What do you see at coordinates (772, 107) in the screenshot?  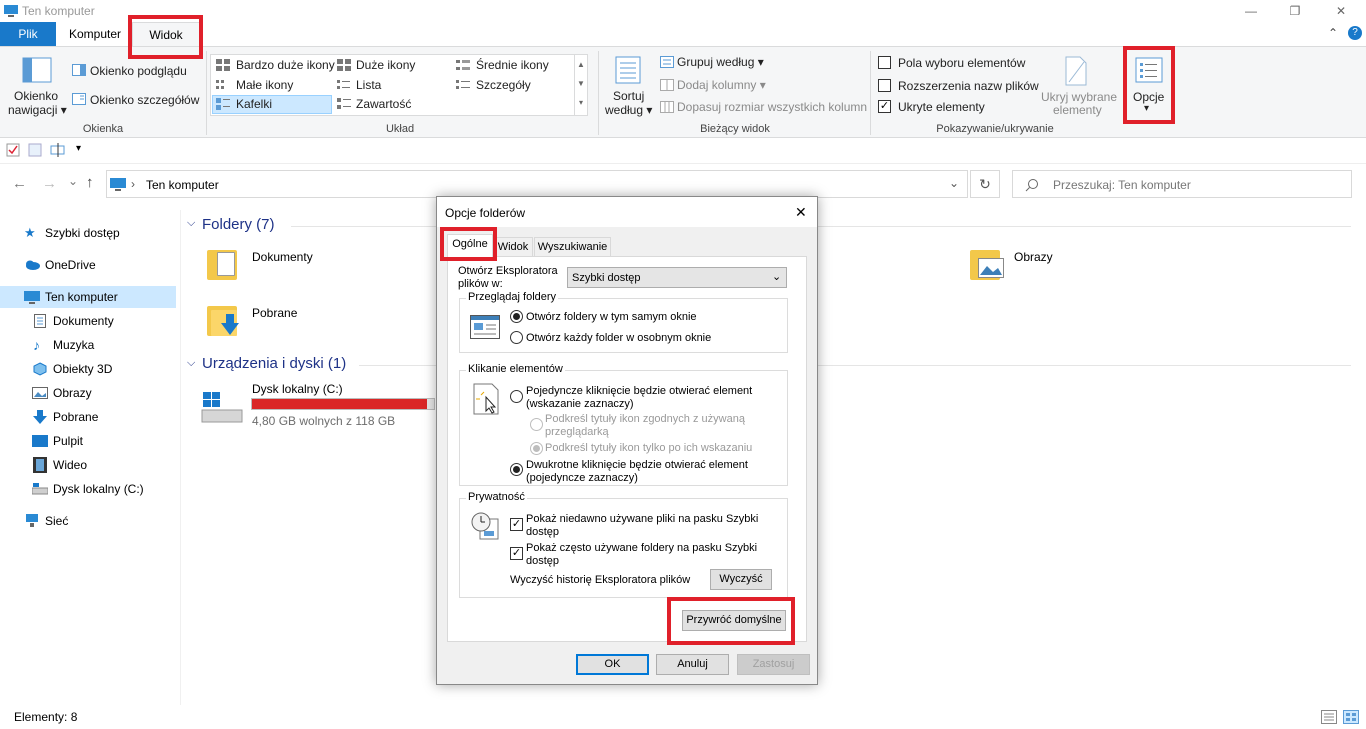 I see `fit-columns-button: Dopasuj rozmiar wszystkich kolumn` at bounding box center [772, 107].